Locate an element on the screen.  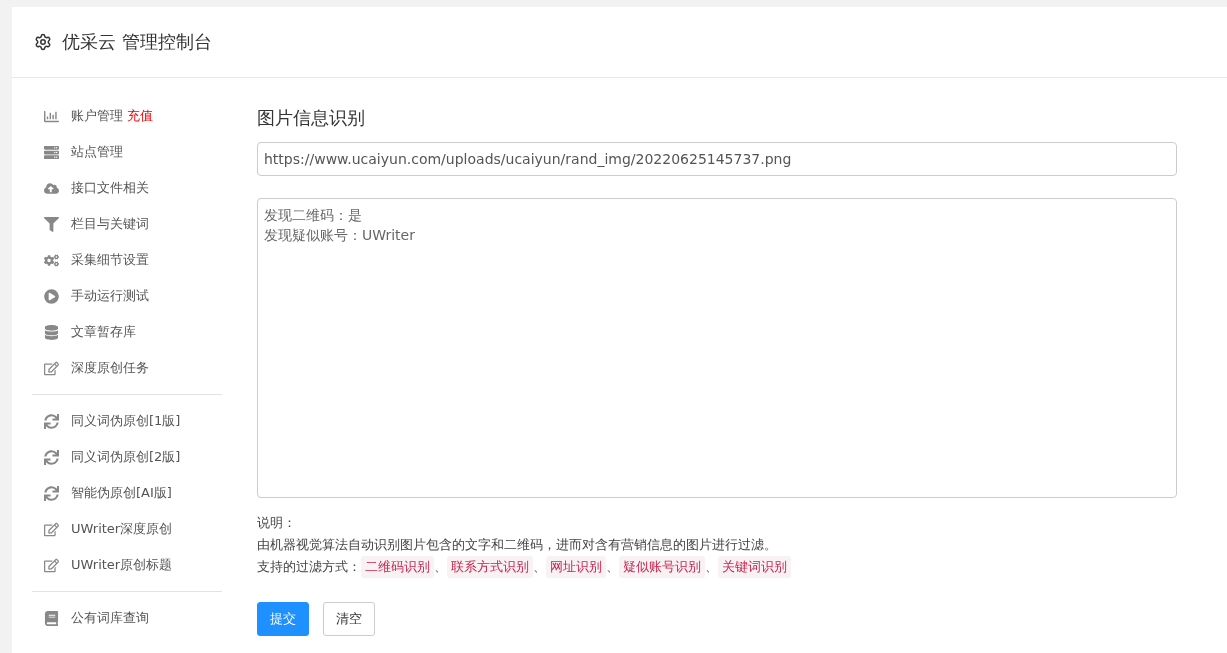
sidebar-item: 文章暂存库 is located at coordinates (127, 332).